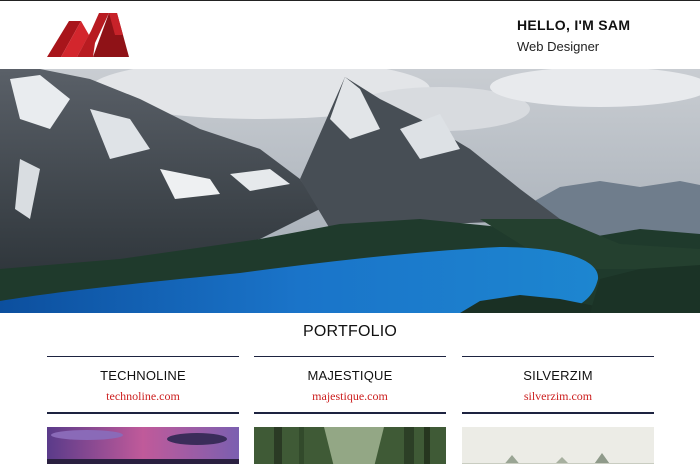 Image resolution: width=700 pixels, height=464 pixels. What do you see at coordinates (143, 396) in the screenshot?
I see `card-link: technoline.com` at bounding box center [143, 396].